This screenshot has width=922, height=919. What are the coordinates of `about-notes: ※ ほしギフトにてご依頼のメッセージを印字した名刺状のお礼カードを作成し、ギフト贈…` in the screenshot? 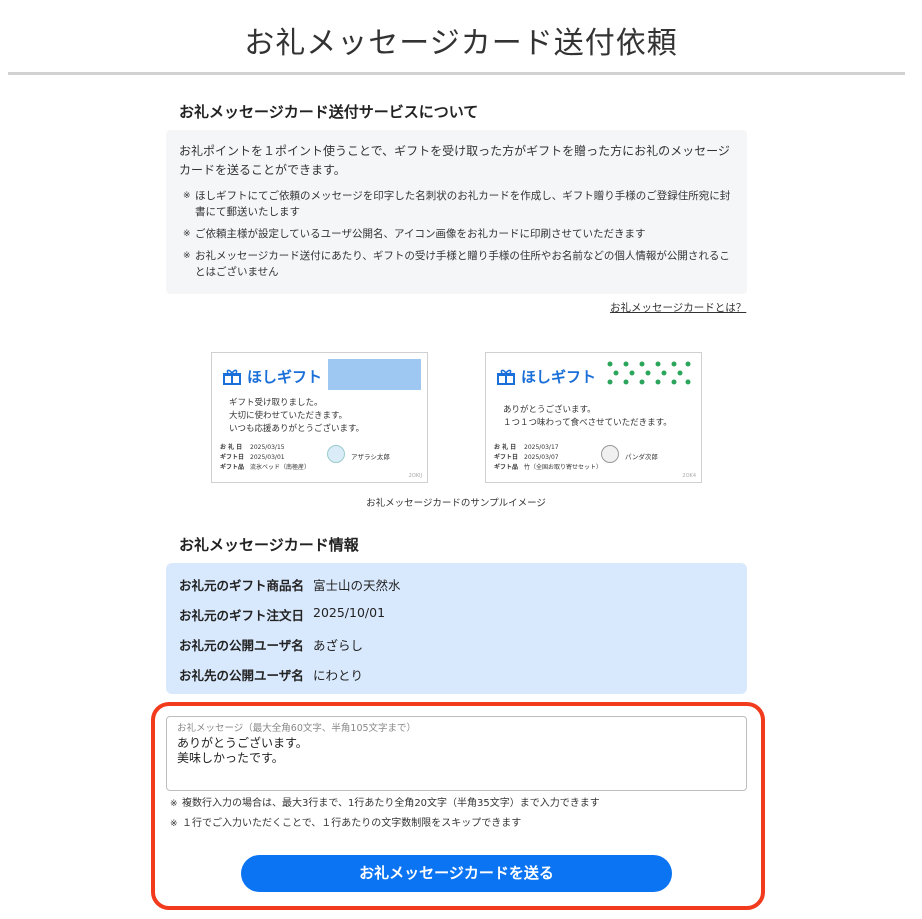 It's located at (457, 234).